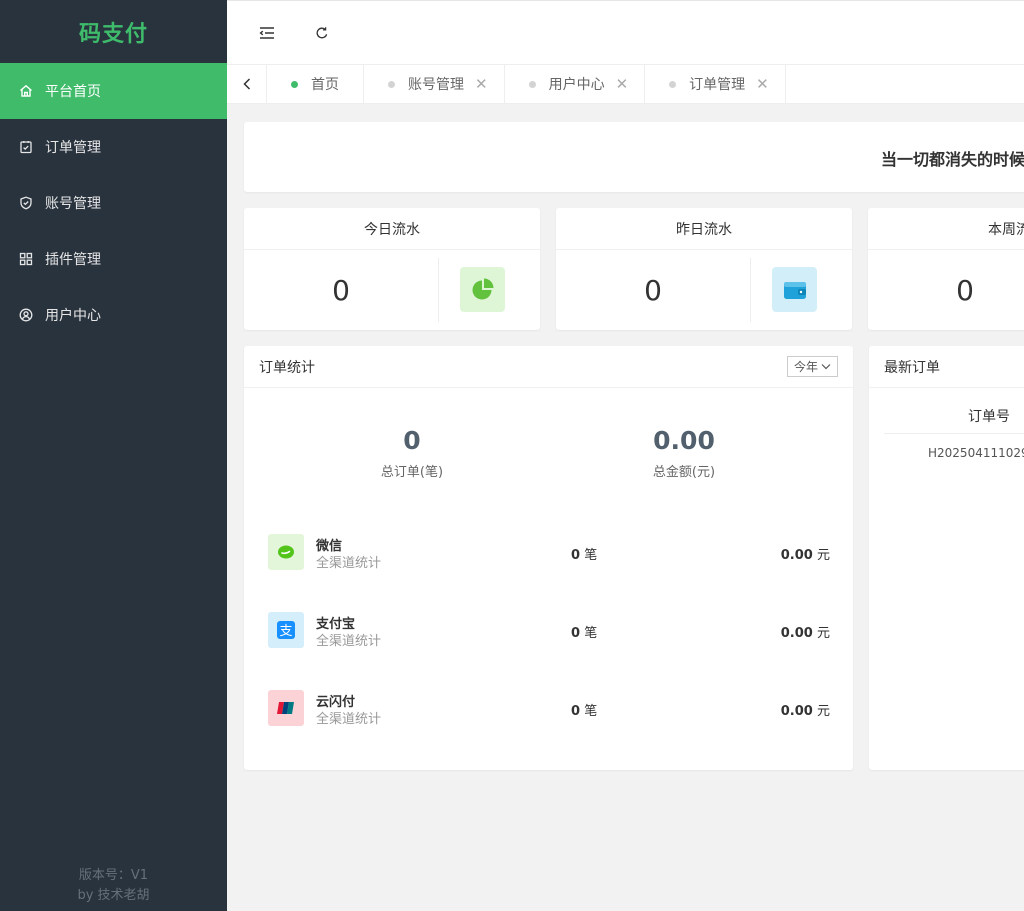  I want to click on tab-label: 订单管理, so click(717, 85).